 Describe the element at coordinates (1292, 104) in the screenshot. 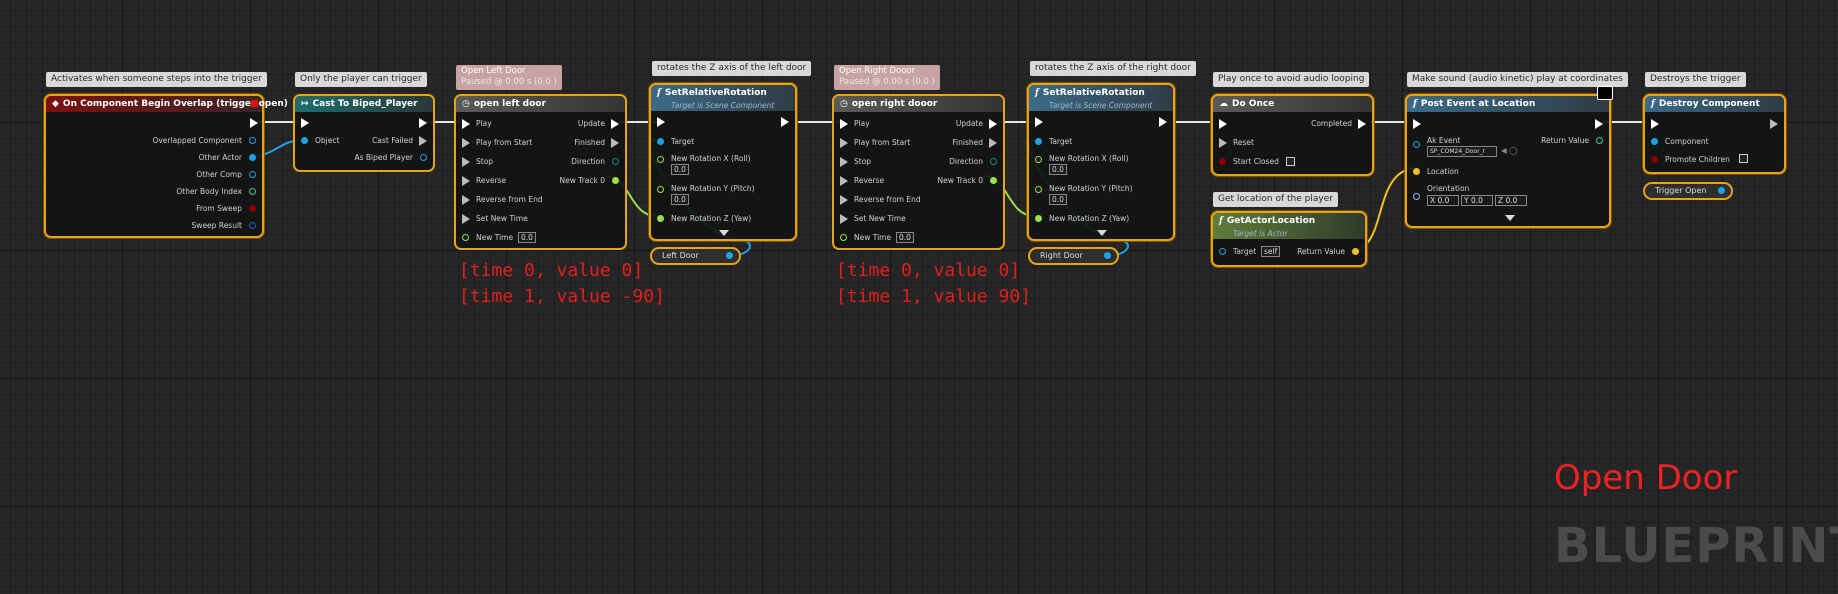

I see `node-header: ☁ Do Once` at that location.